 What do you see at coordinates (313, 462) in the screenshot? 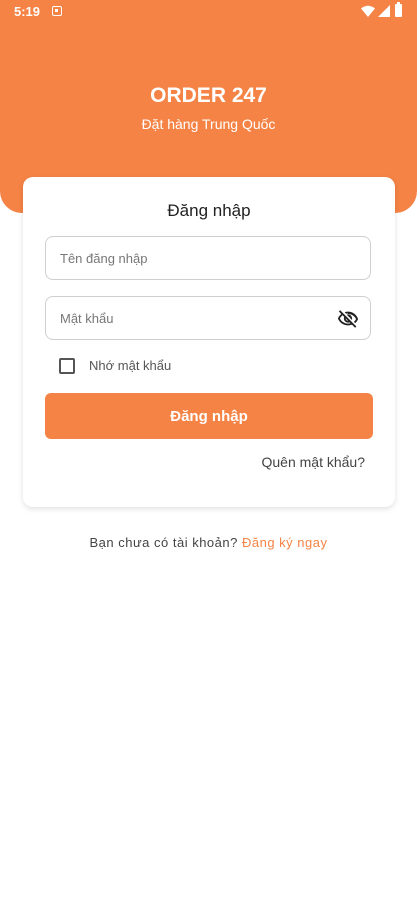
I see `forgot-password-link: Quên mật khẩu?` at bounding box center [313, 462].